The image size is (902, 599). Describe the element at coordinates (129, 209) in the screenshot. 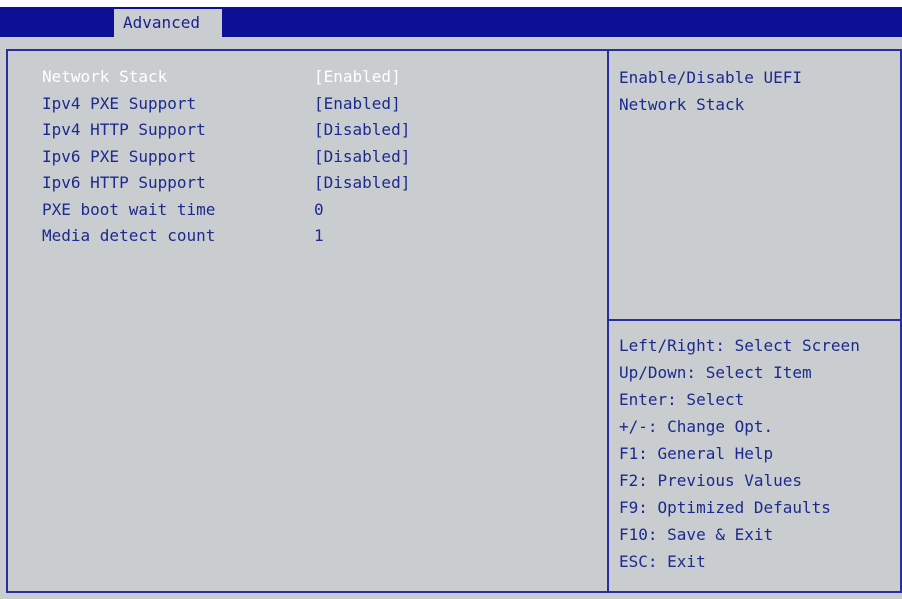

I see `setting-label: PXE boot wait time` at that location.